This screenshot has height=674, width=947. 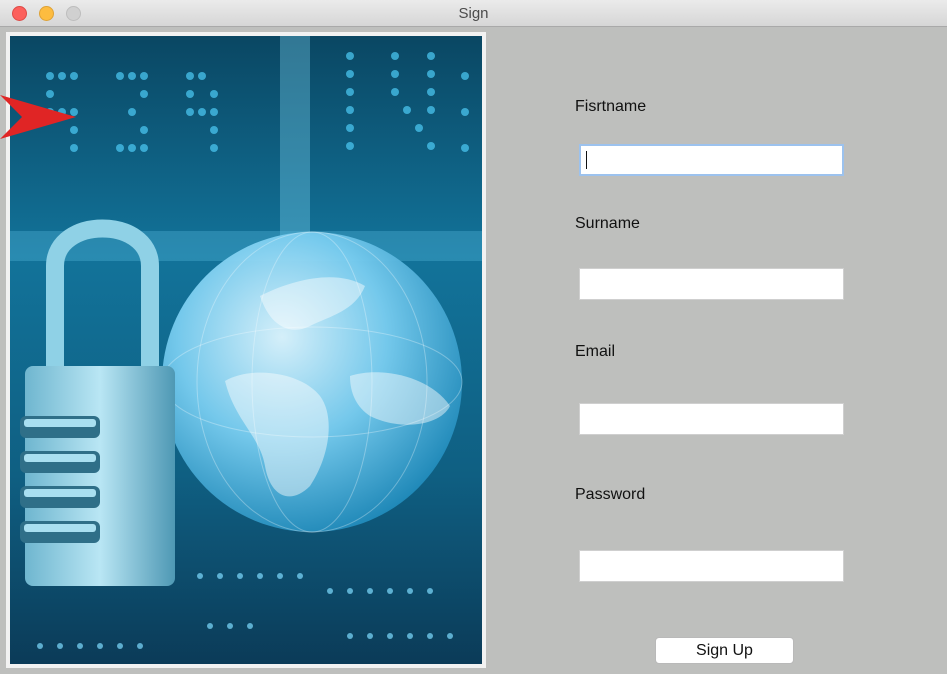 What do you see at coordinates (595, 351) in the screenshot?
I see `email-label: Email` at bounding box center [595, 351].